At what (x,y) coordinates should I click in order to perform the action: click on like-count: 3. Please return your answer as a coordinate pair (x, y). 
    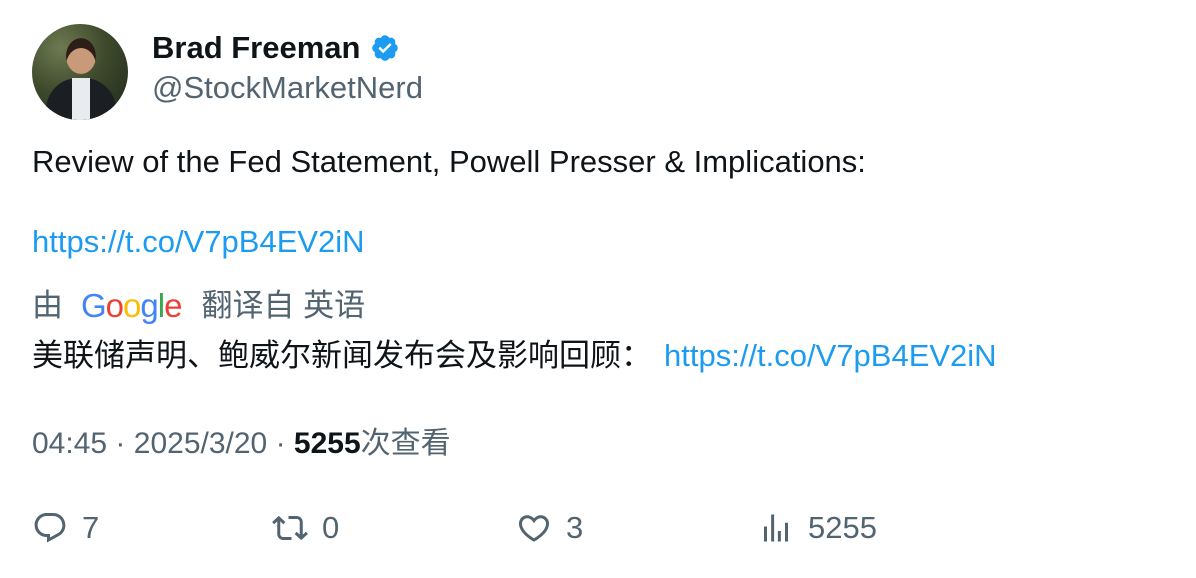
    Looking at the image, I should click on (575, 527).